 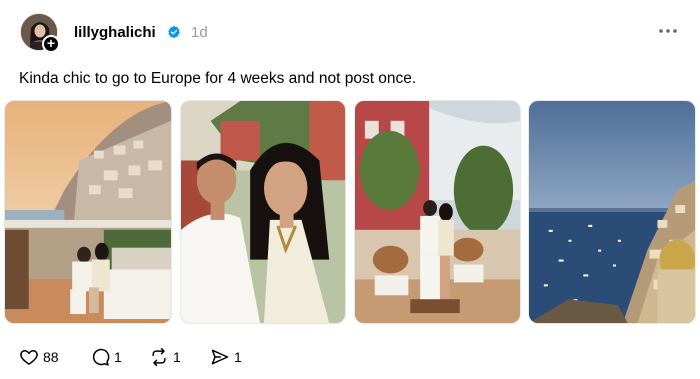 I want to click on post-timestamp: 1d, so click(x=199, y=32).